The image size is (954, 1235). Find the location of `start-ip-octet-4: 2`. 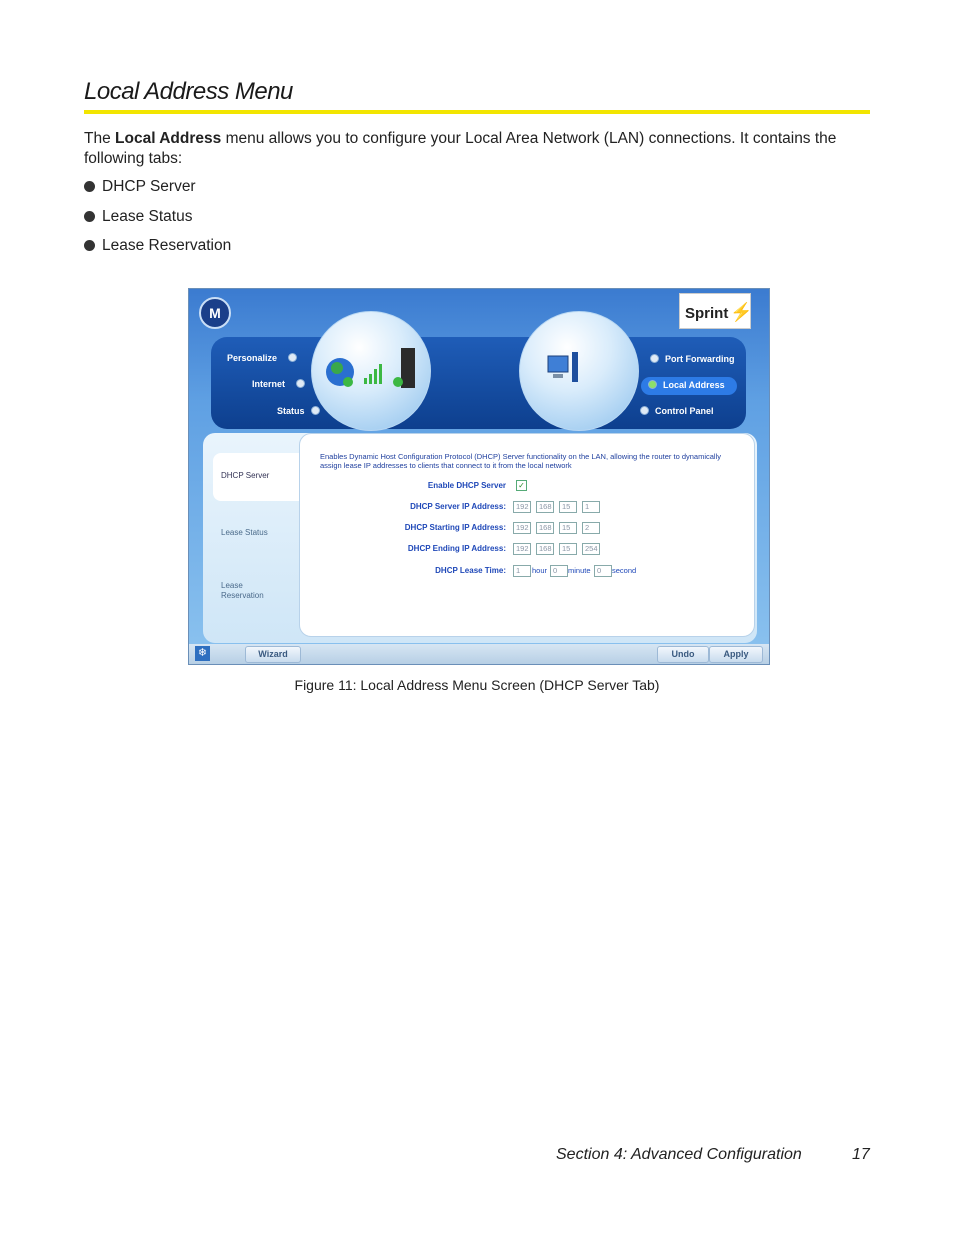

start-ip-octet-4: 2 is located at coordinates (591, 528).